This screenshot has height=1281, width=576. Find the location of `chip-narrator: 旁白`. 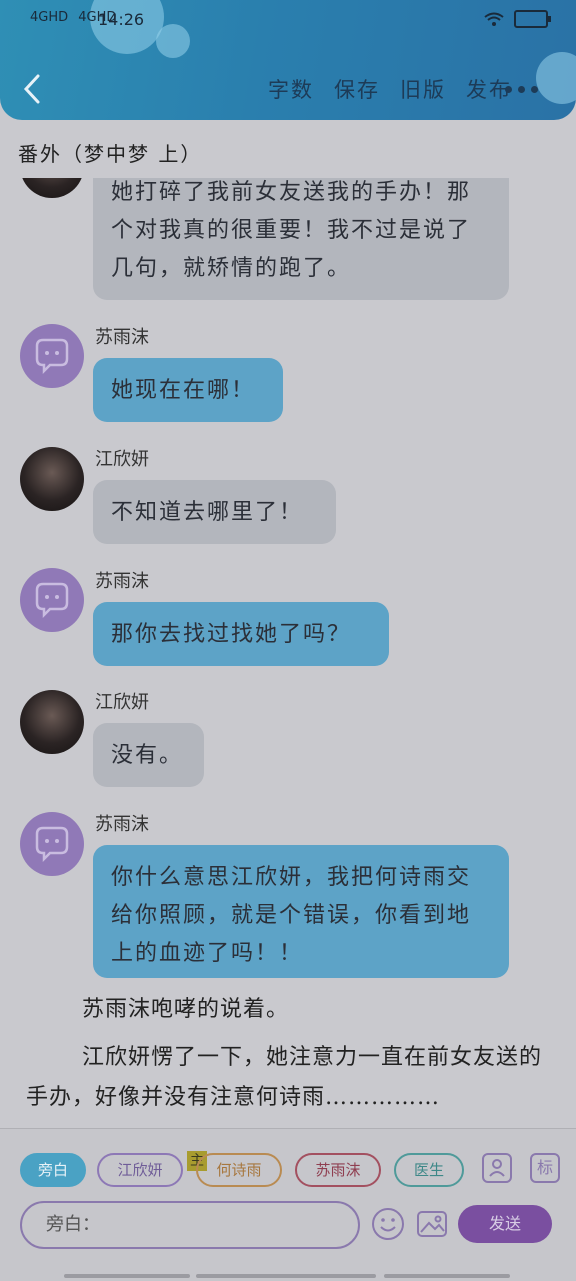

chip-narrator: 旁白 is located at coordinates (53, 1170).